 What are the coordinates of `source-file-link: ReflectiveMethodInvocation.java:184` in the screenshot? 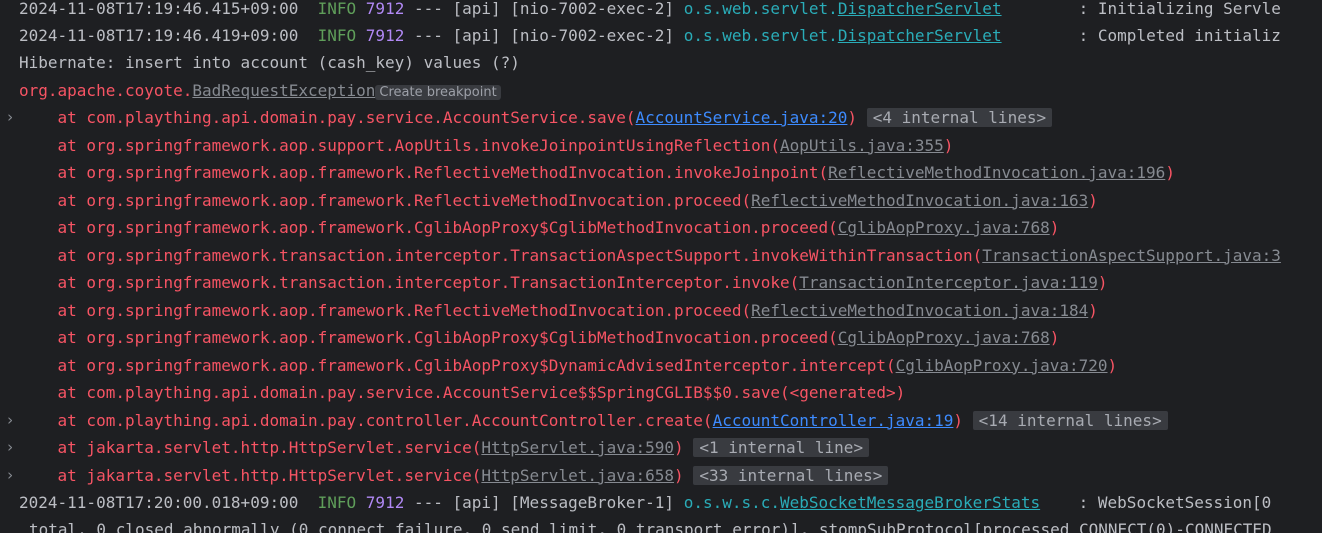 It's located at (919, 310).